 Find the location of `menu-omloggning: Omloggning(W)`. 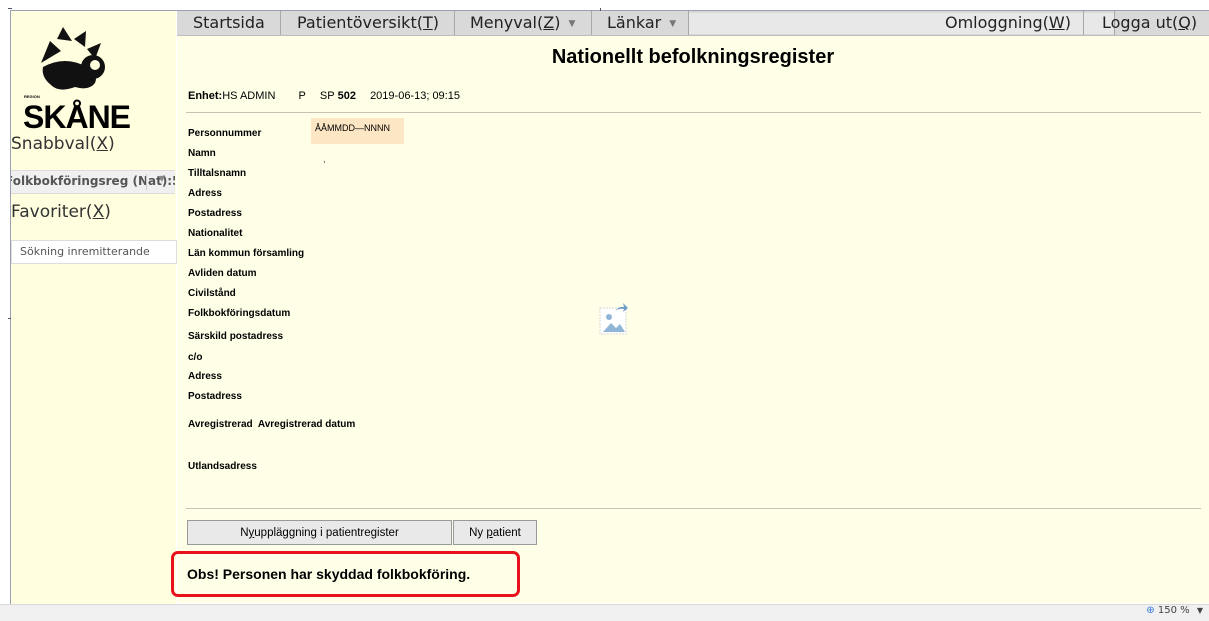

menu-omloggning: Omloggning(W) is located at coordinates (1008, 23).